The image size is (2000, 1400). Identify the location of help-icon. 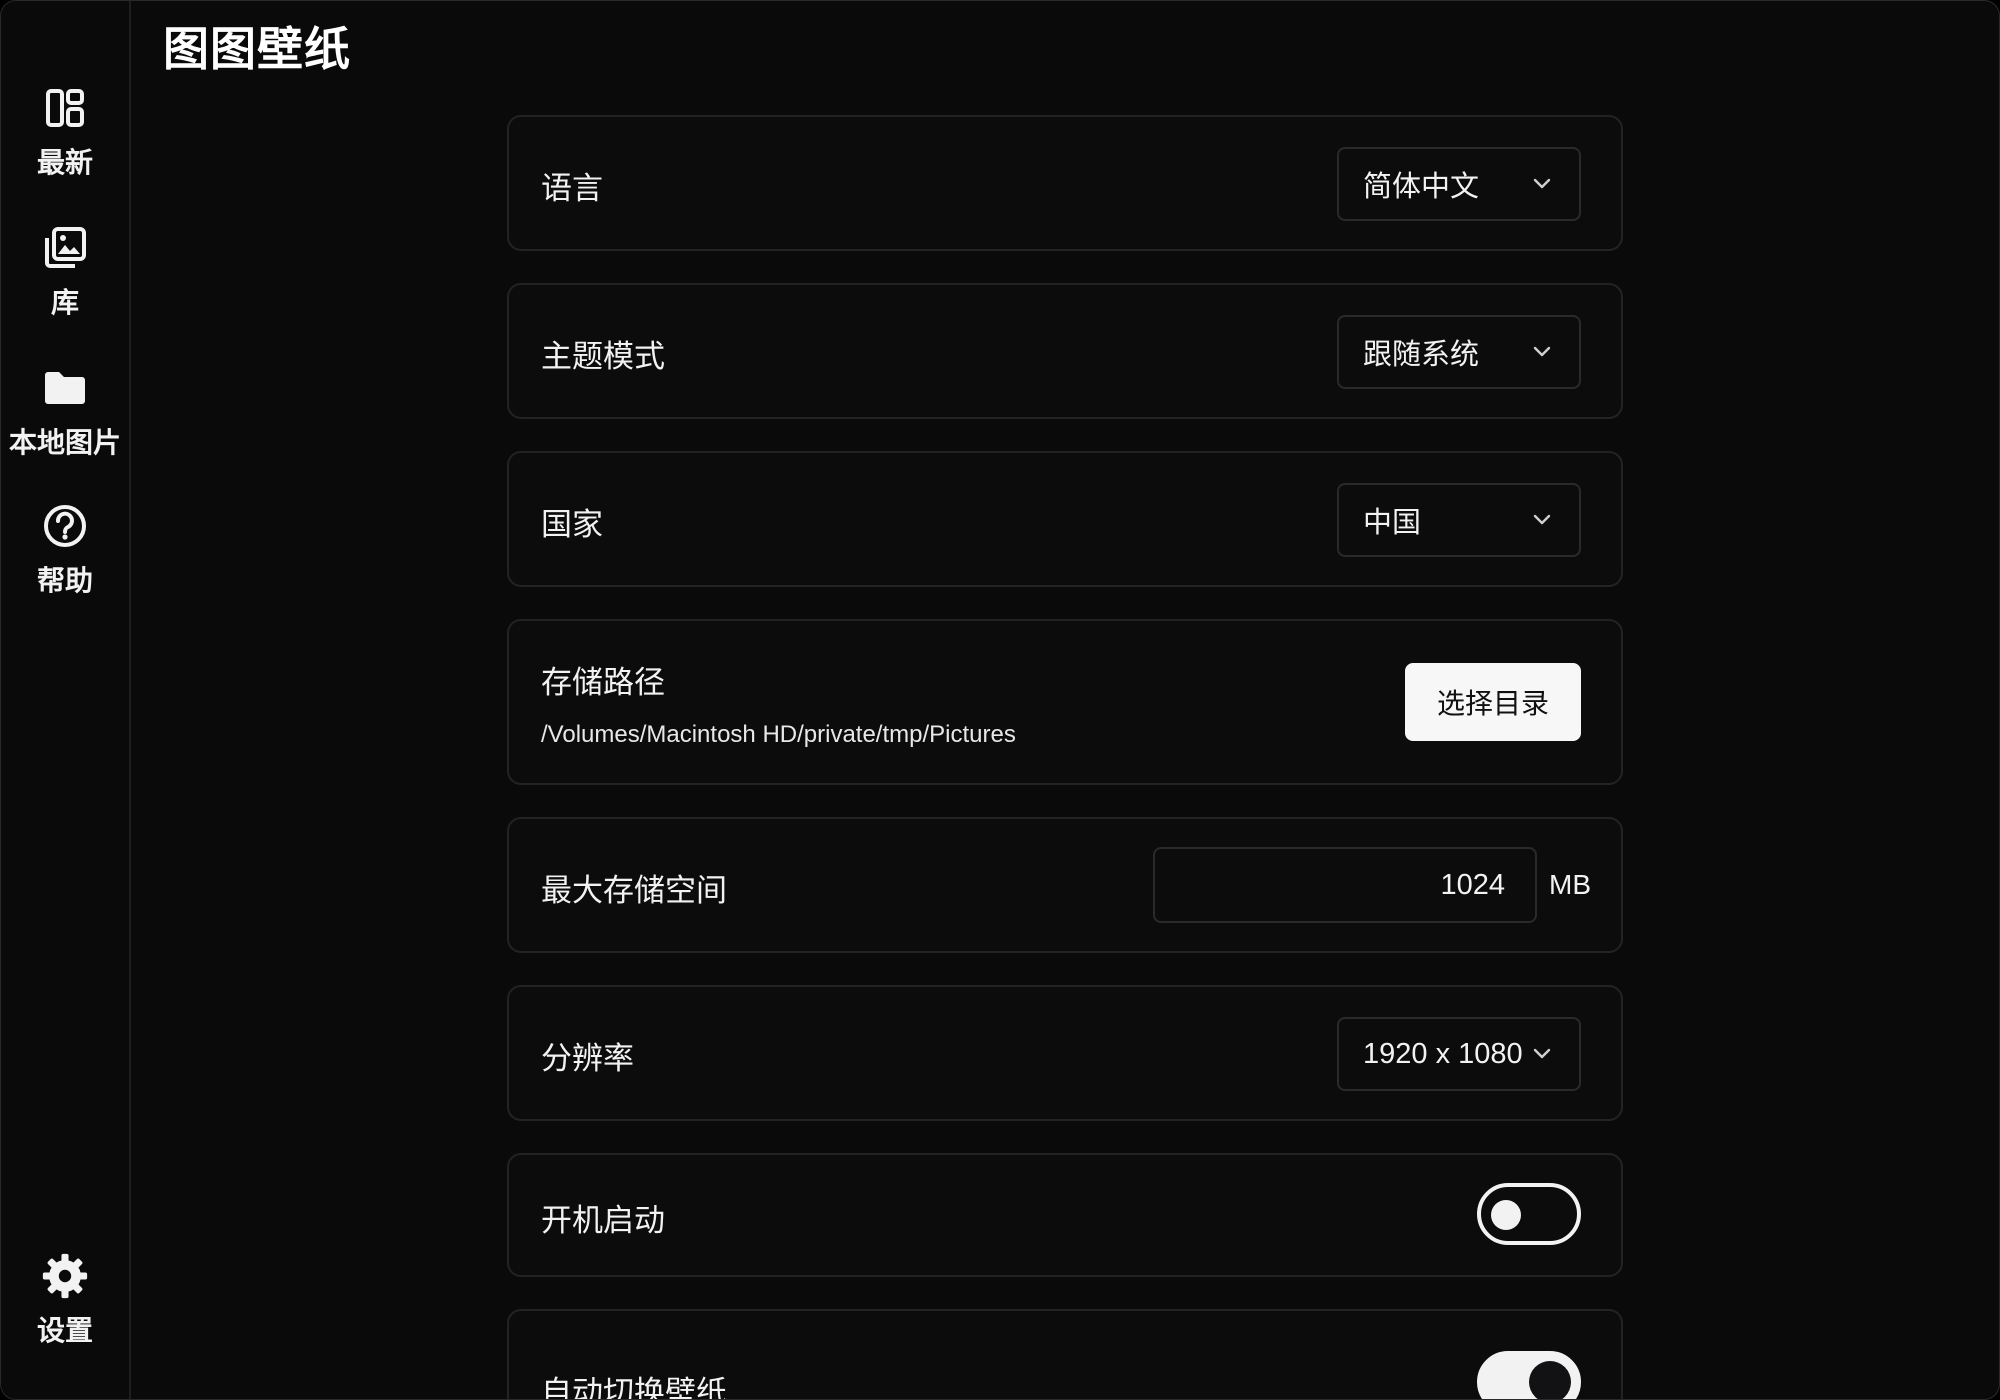
(65, 526).